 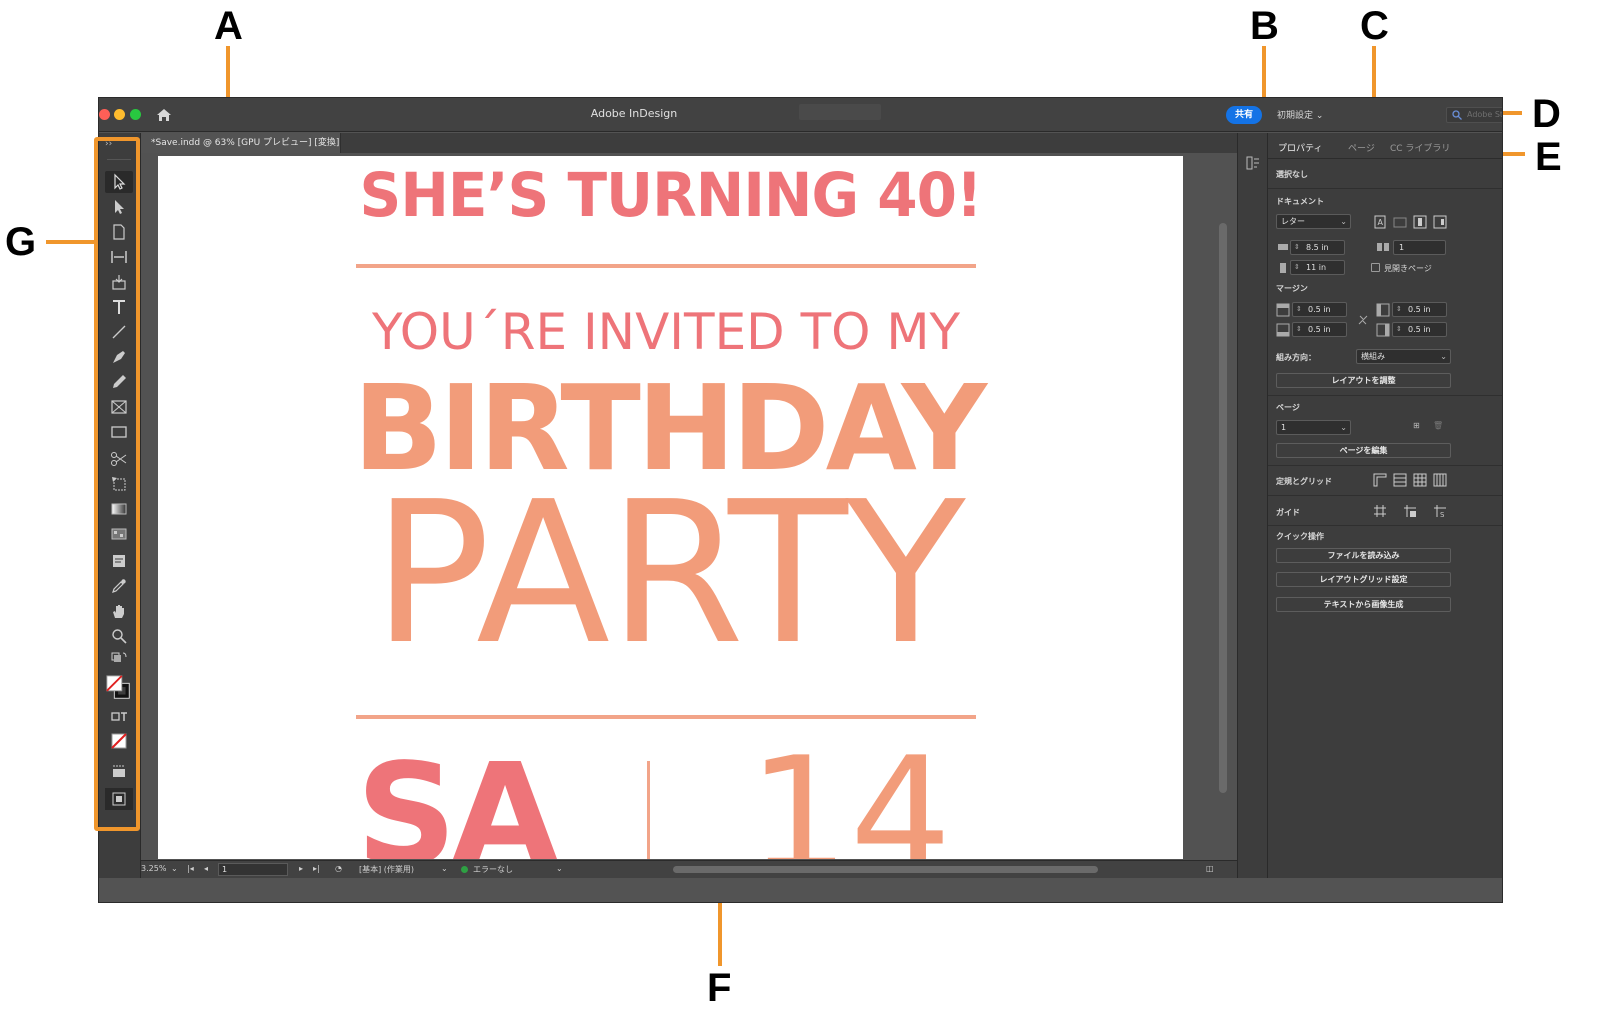 What do you see at coordinates (1374, 26) in the screenshot?
I see `callout-c: C` at bounding box center [1374, 26].